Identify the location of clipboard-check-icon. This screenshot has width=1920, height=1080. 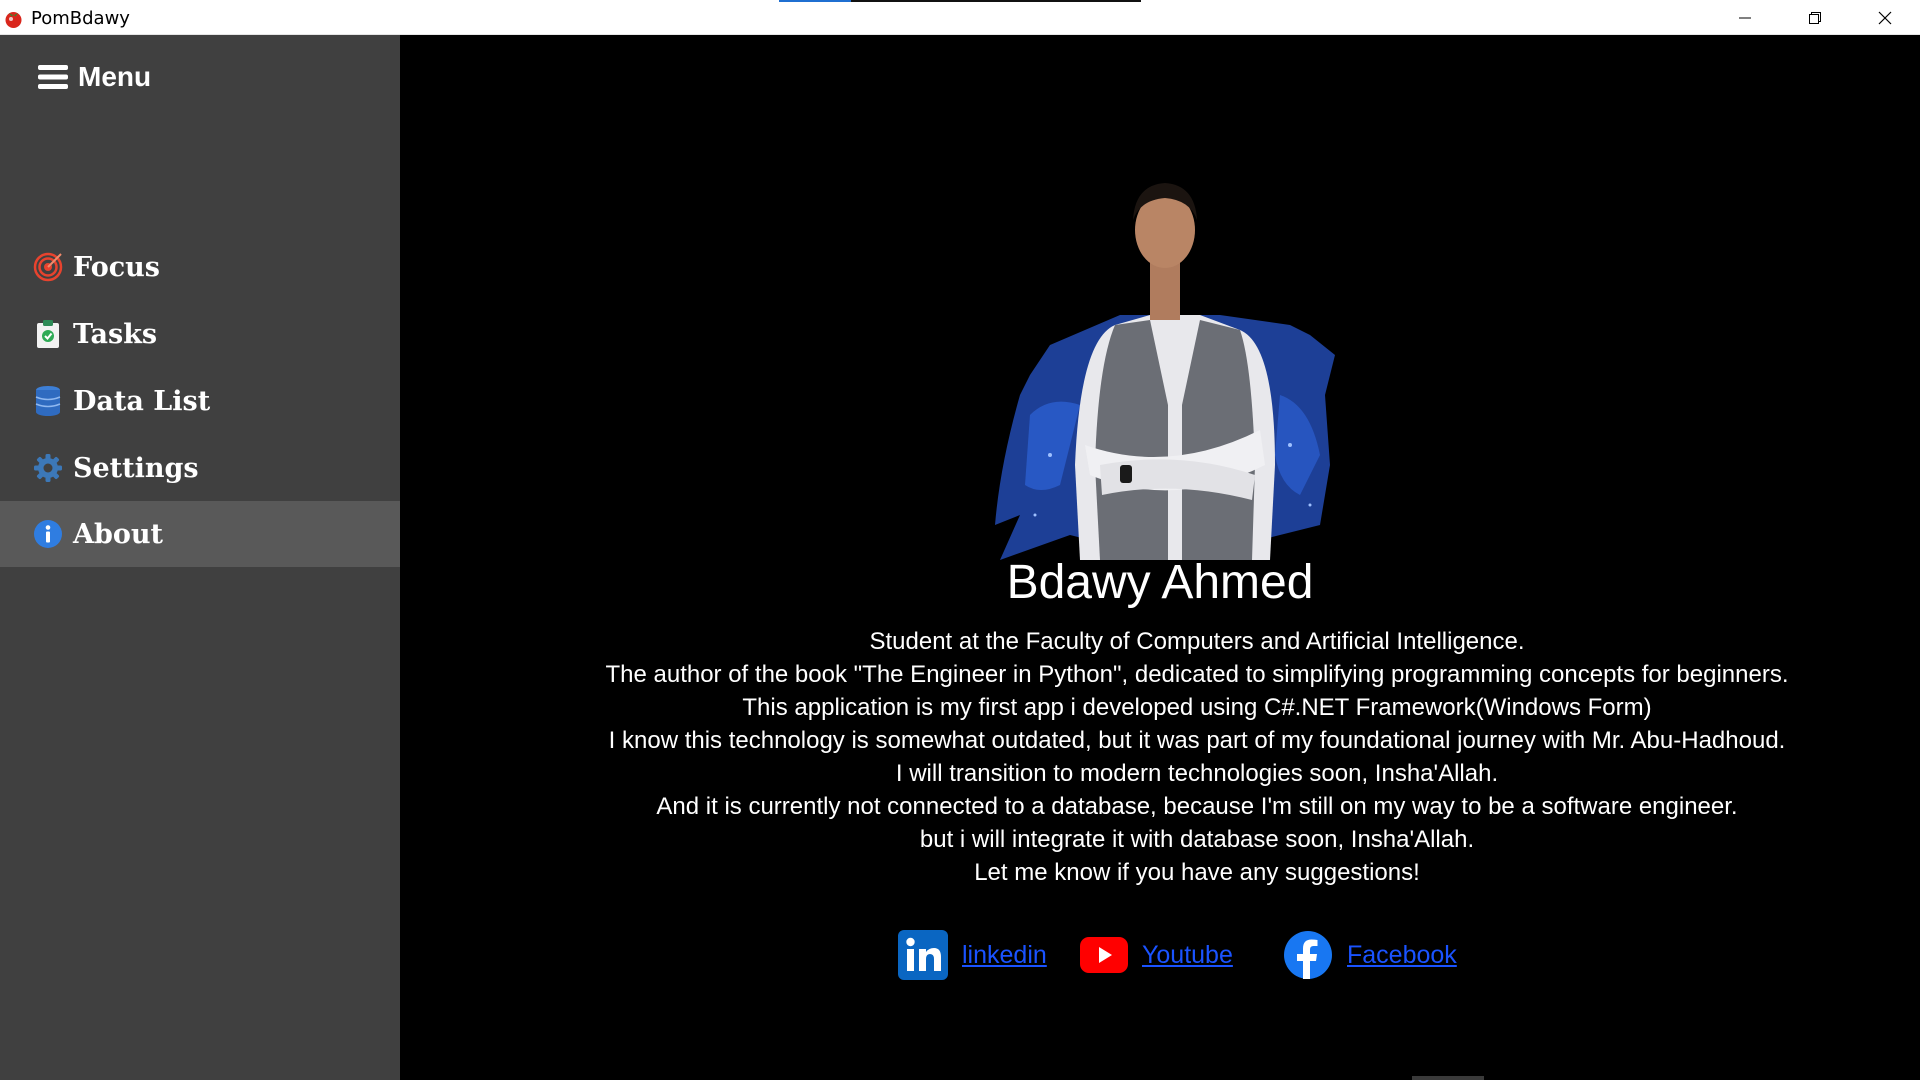
(48, 334).